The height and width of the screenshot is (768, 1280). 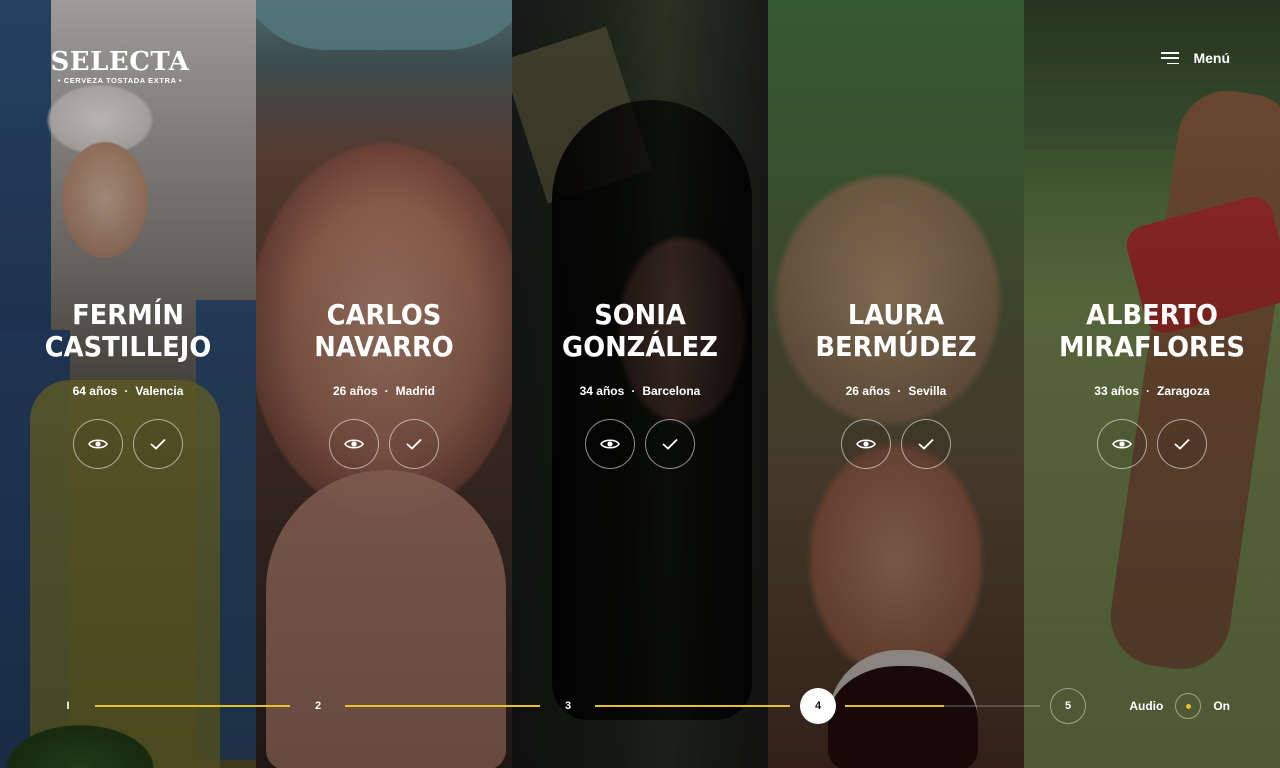 I want to click on profile-city: Zaragoza, so click(x=1183, y=391).